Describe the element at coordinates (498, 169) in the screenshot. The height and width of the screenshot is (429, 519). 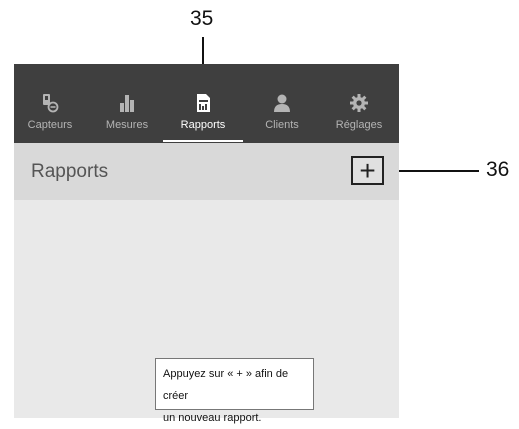
I see `callout-number-36: 36` at that location.